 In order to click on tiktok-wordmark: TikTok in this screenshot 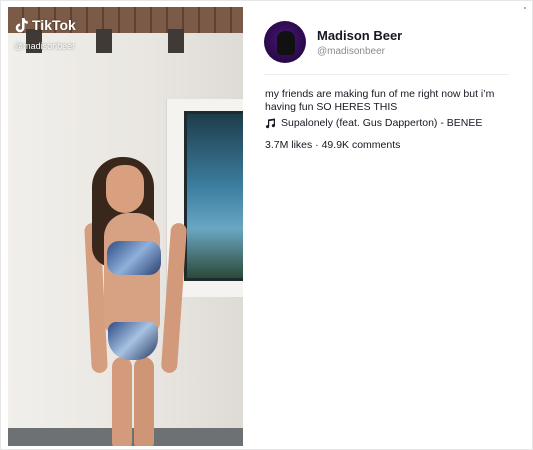, I will do `click(54, 25)`.